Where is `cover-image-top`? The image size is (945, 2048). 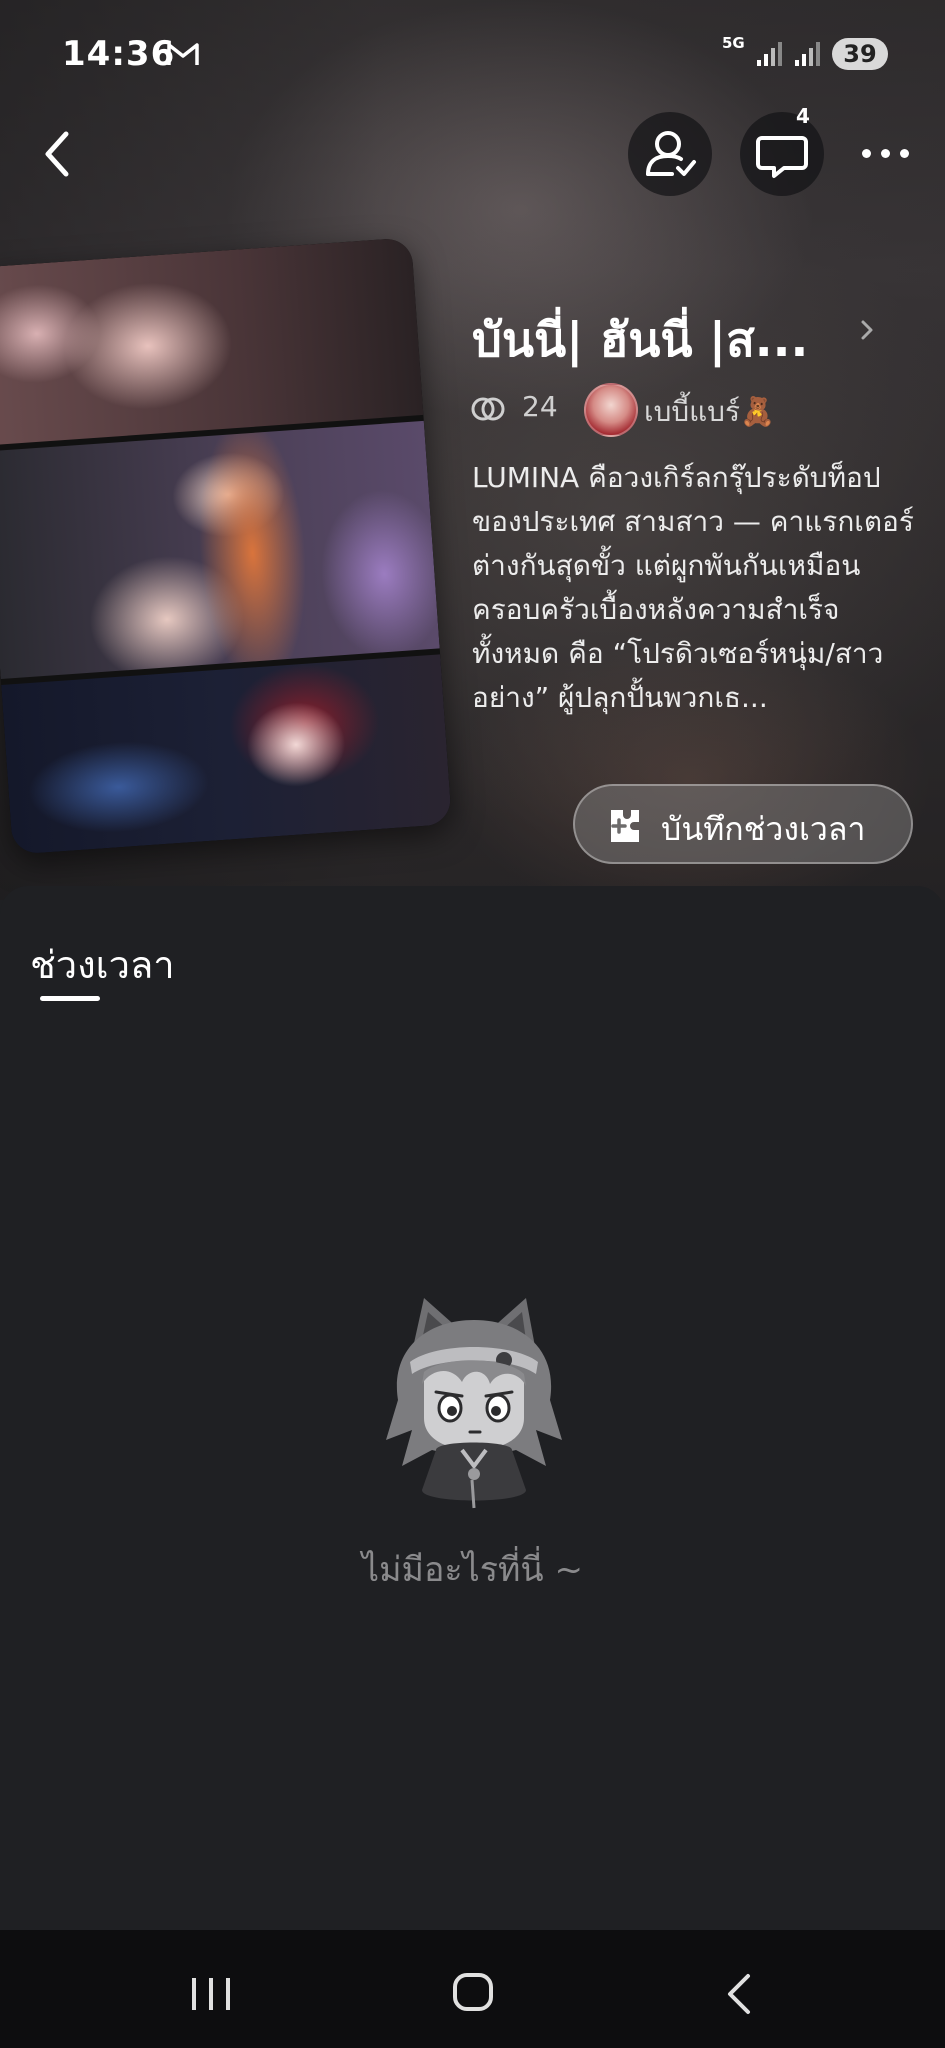 cover-image-top is located at coordinates (212, 341).